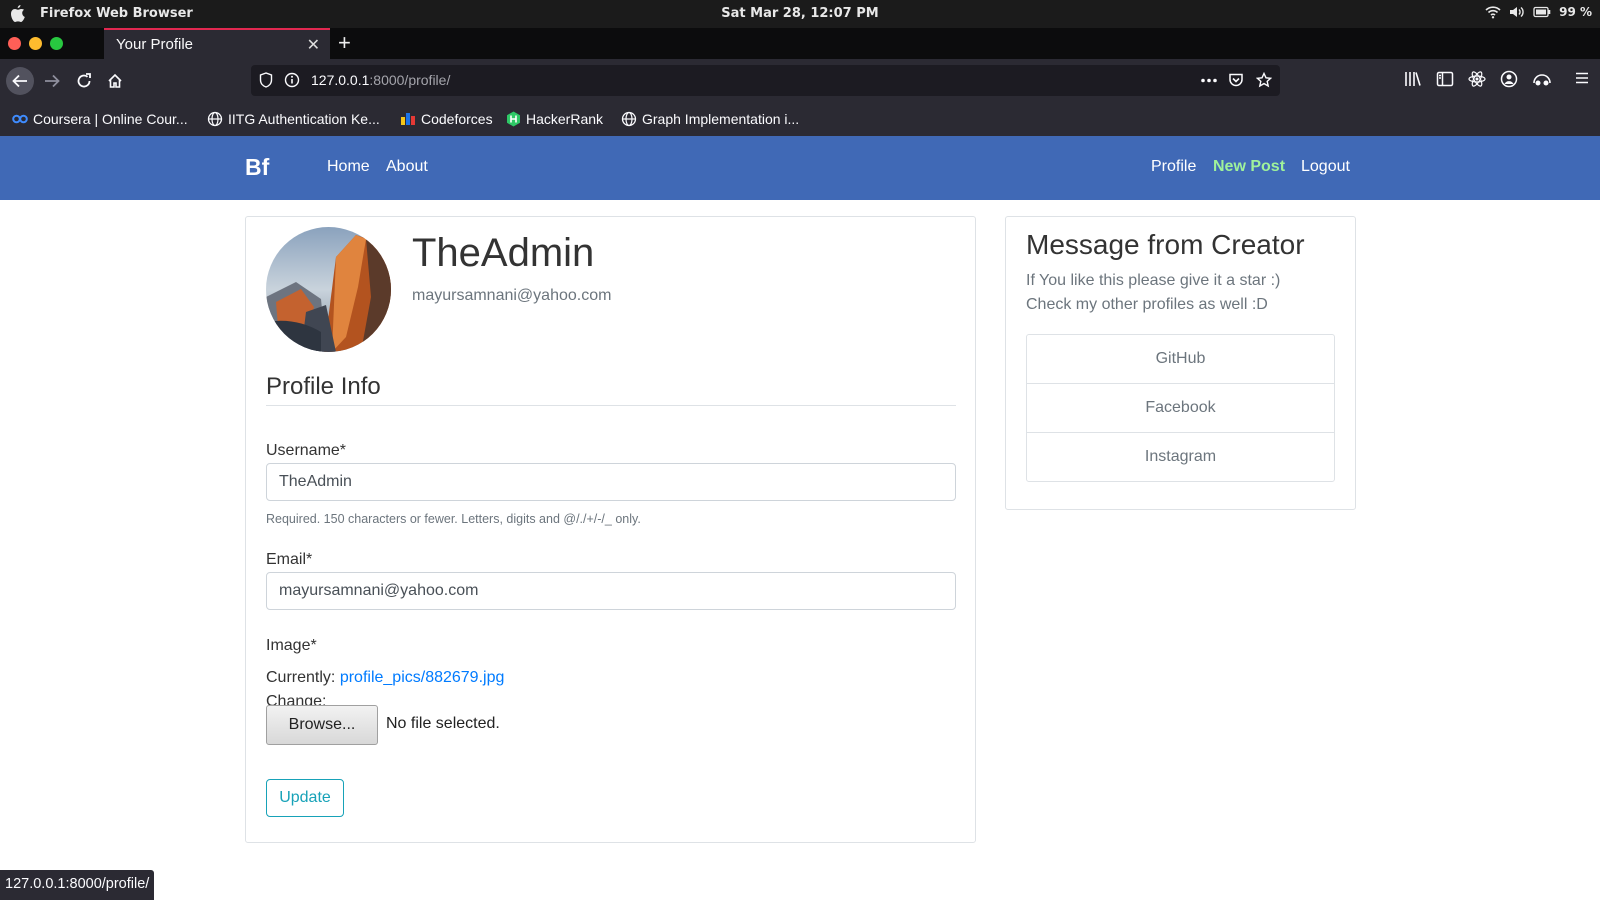 This screenshot has width=1600, height=900. I want to click on status-url-tooltip: 127.0.0.1:8000/profile/, so click(77, 885).